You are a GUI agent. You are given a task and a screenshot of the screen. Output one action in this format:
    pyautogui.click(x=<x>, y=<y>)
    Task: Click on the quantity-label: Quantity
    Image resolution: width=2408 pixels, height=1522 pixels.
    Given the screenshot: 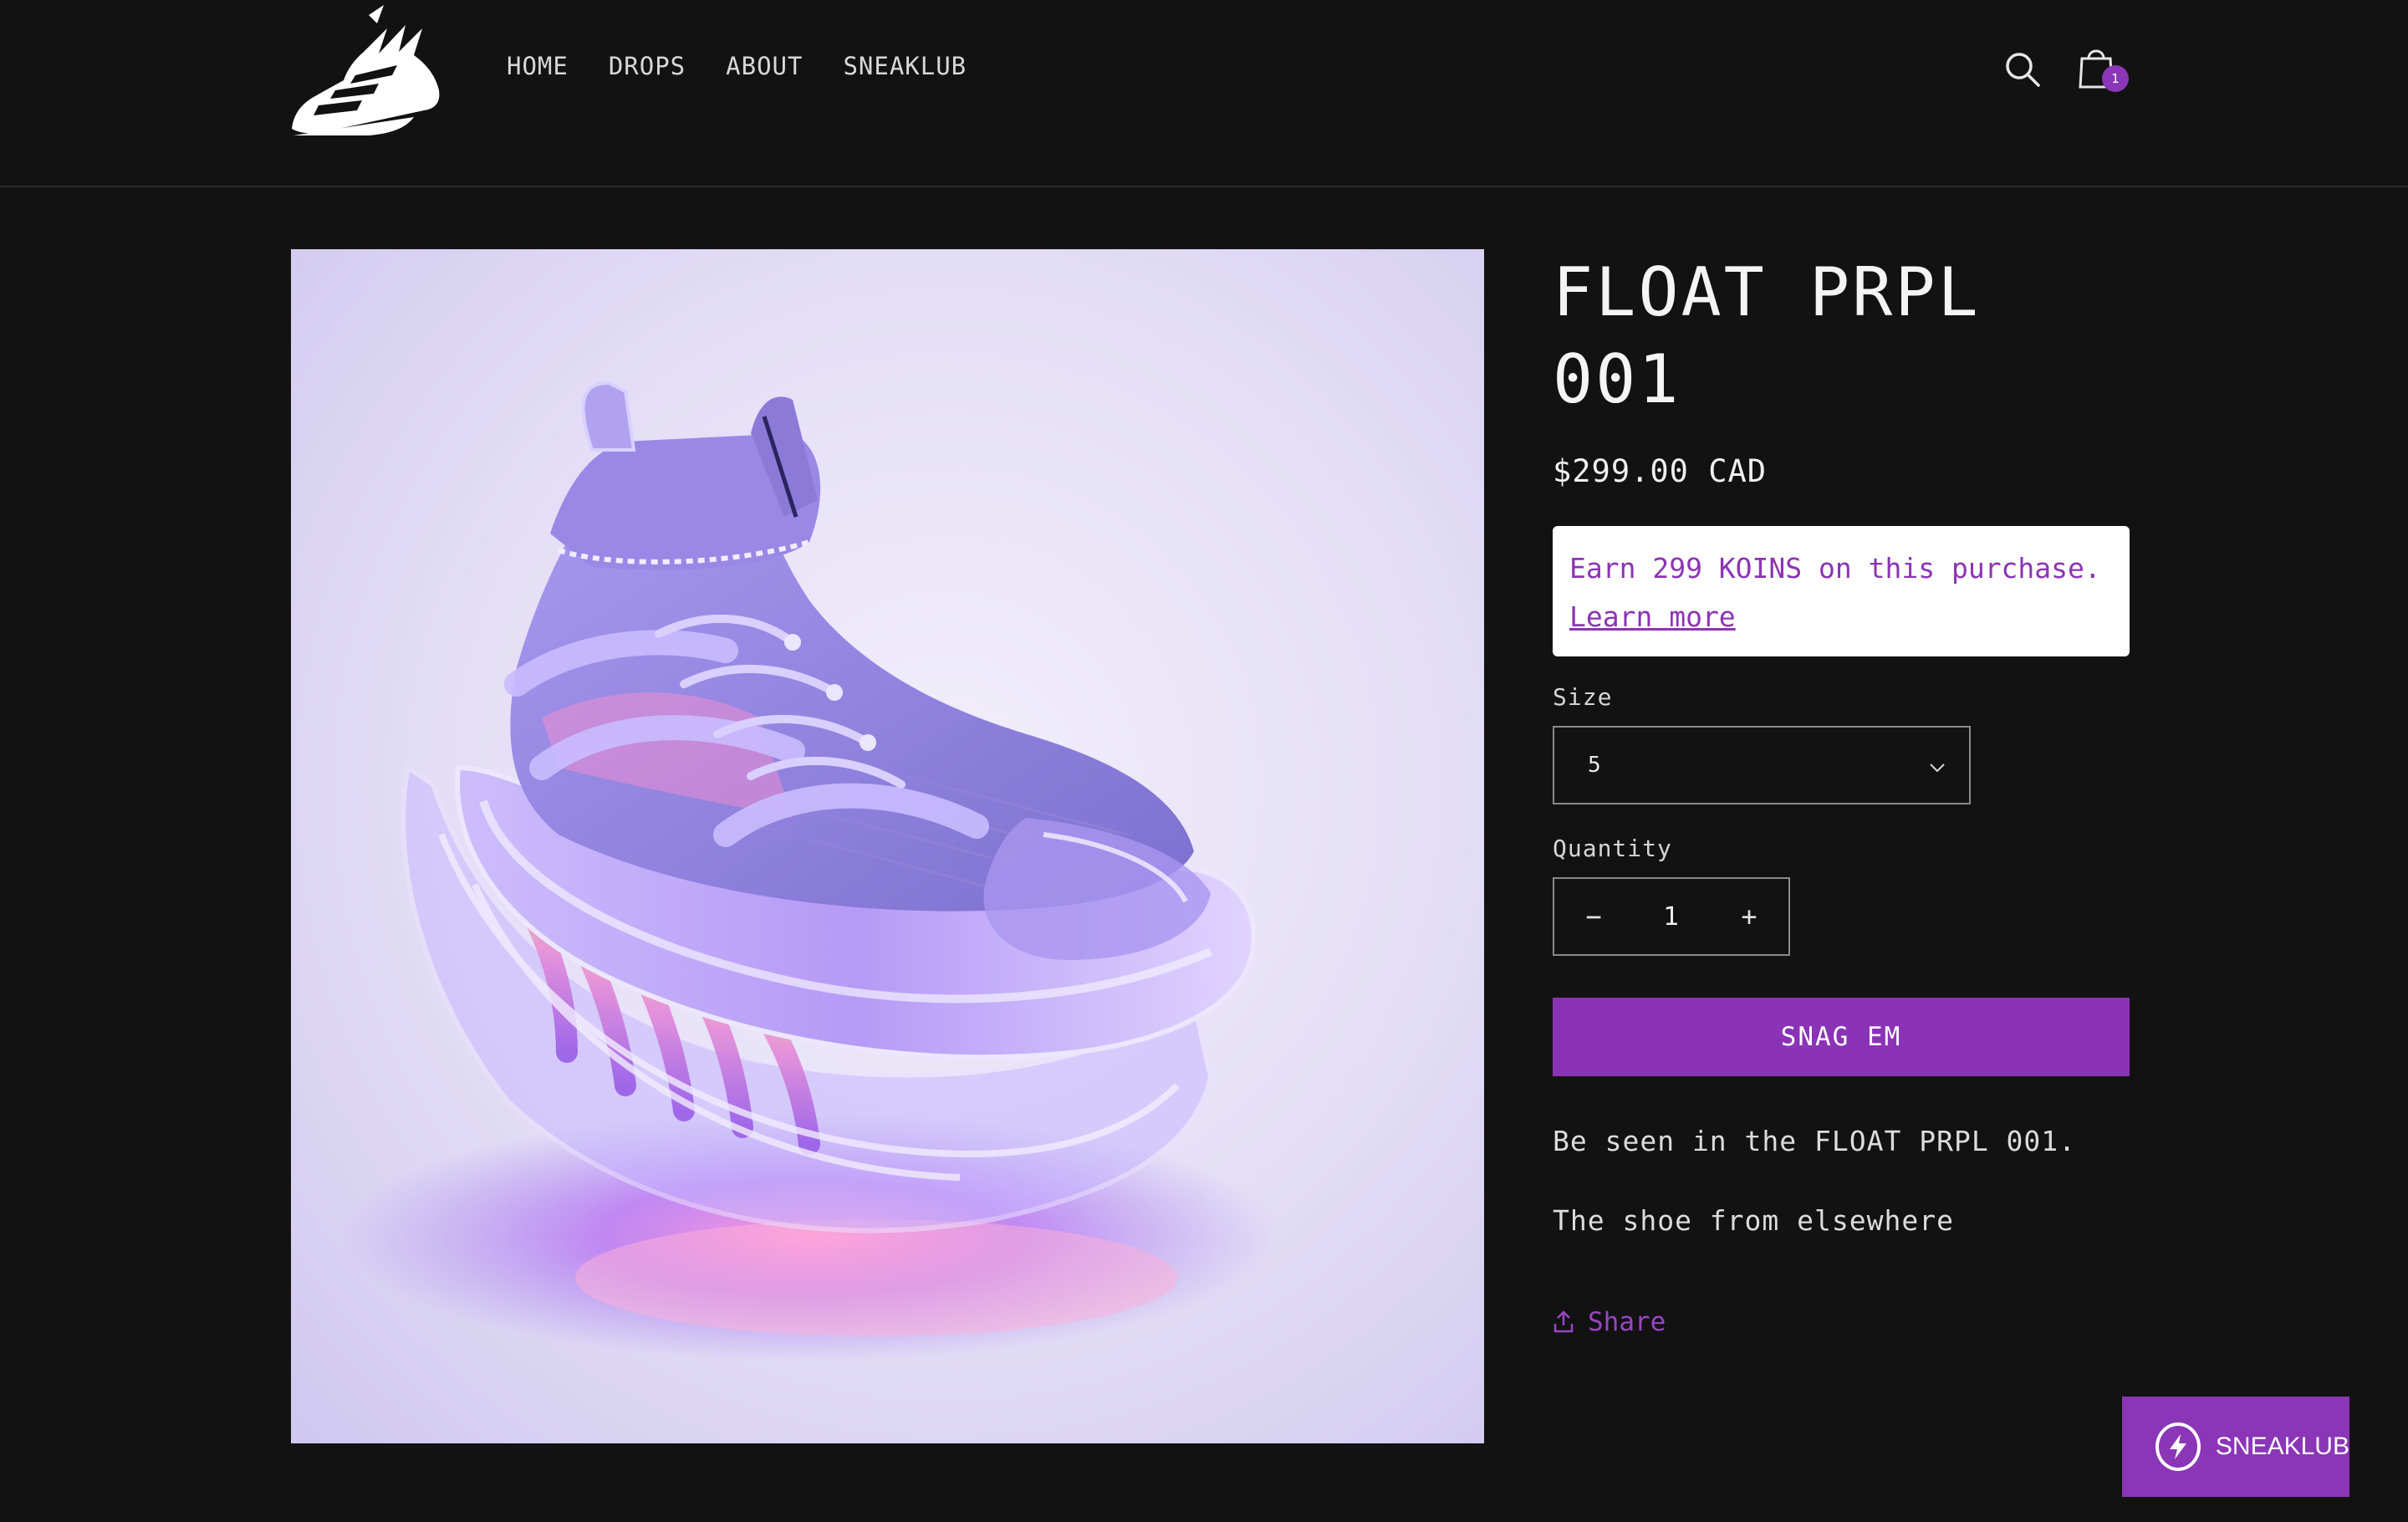 What is the action you would take?
    pyautogui.click(x=1613, y=848)
    